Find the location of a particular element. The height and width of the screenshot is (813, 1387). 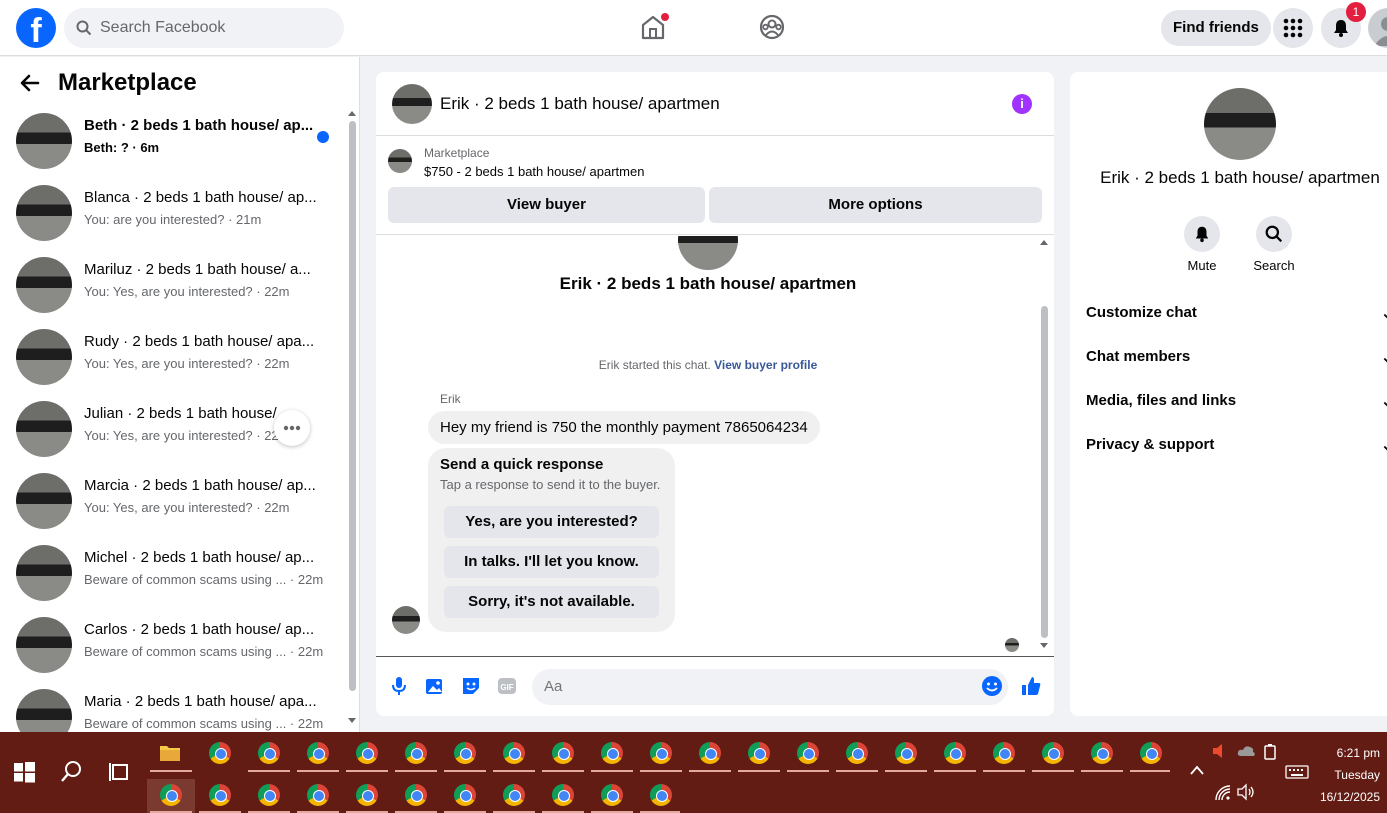

conversation-options-button is located at coordinates (292, 428).